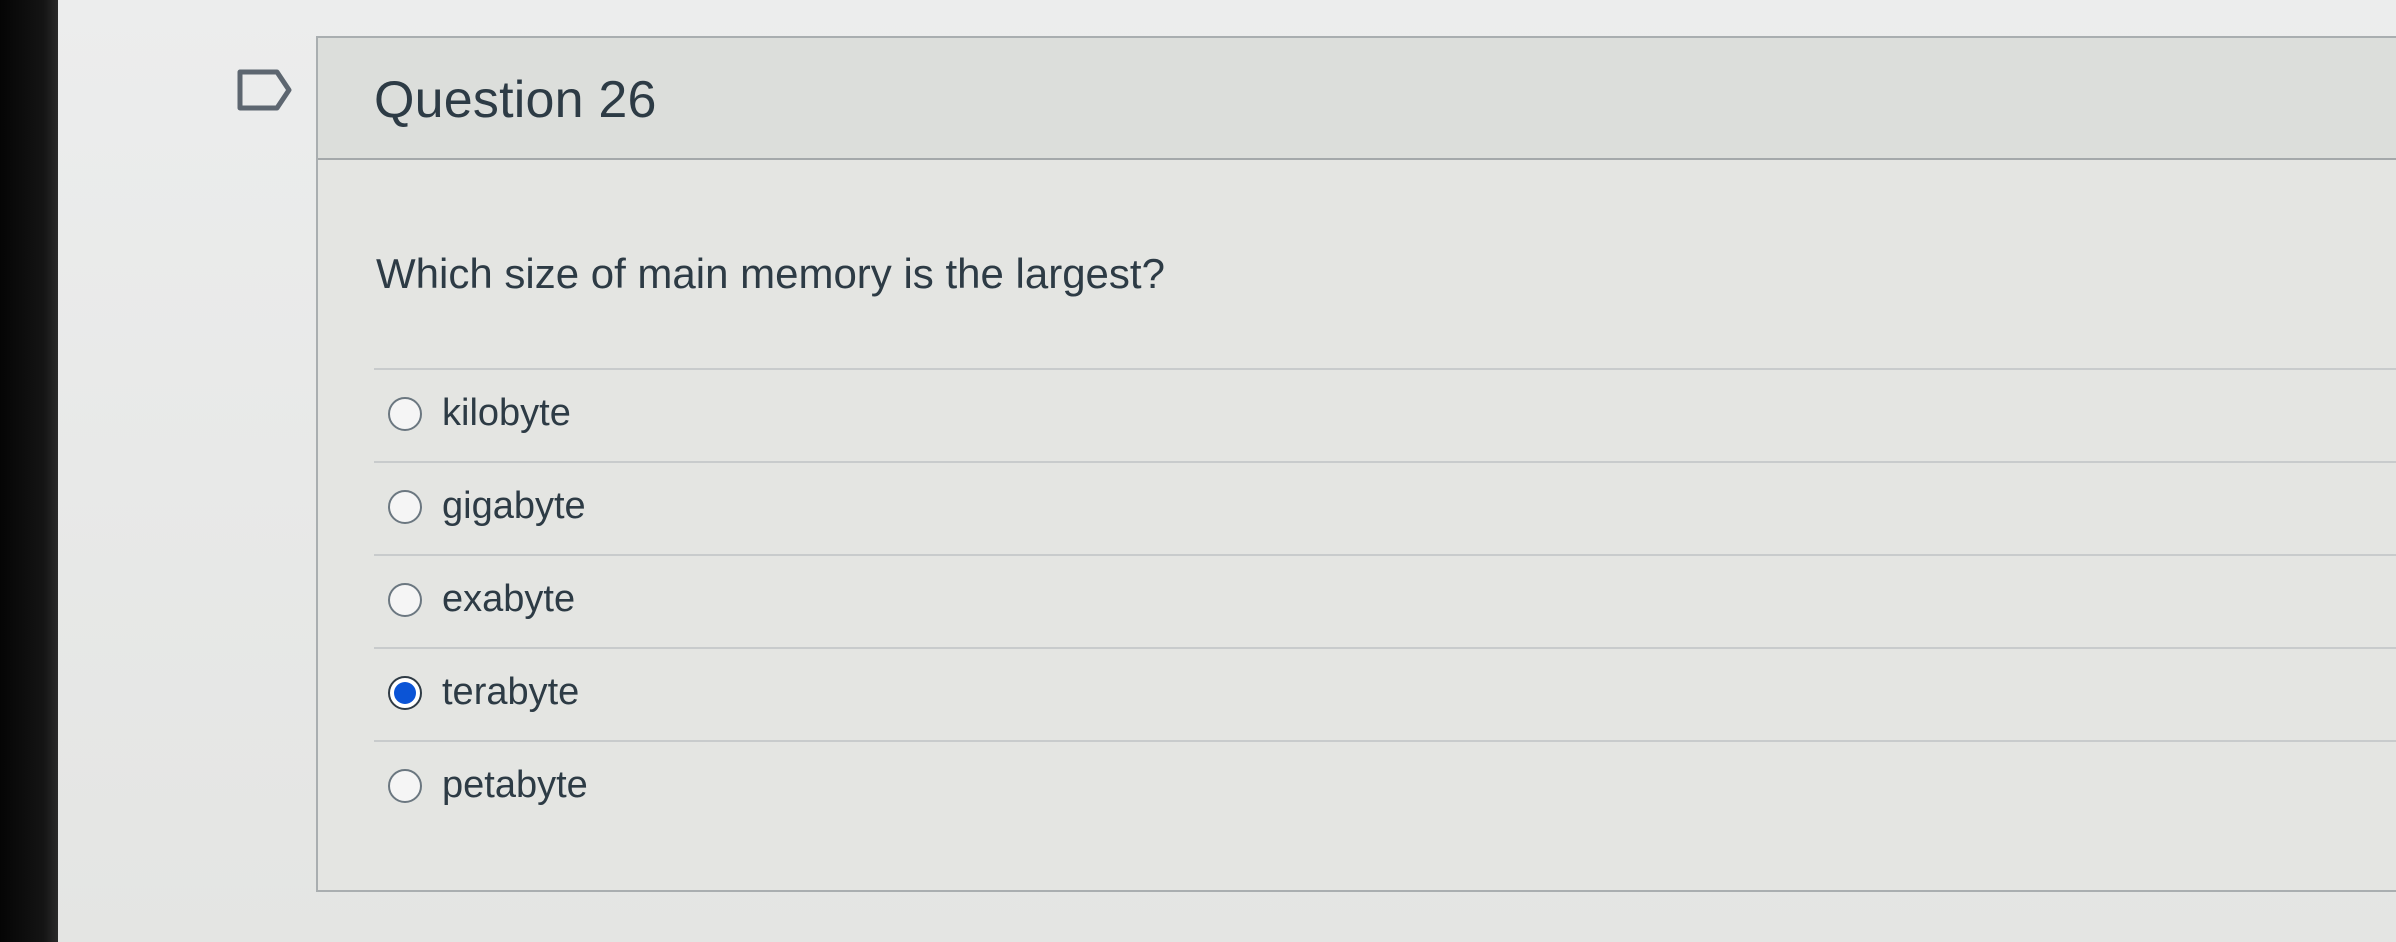 The height and width of the screenshot is (942, 2396). Describe the element at coordinates (515, 785) in the screenshot. I see `answer-label: petabyte` at that location.